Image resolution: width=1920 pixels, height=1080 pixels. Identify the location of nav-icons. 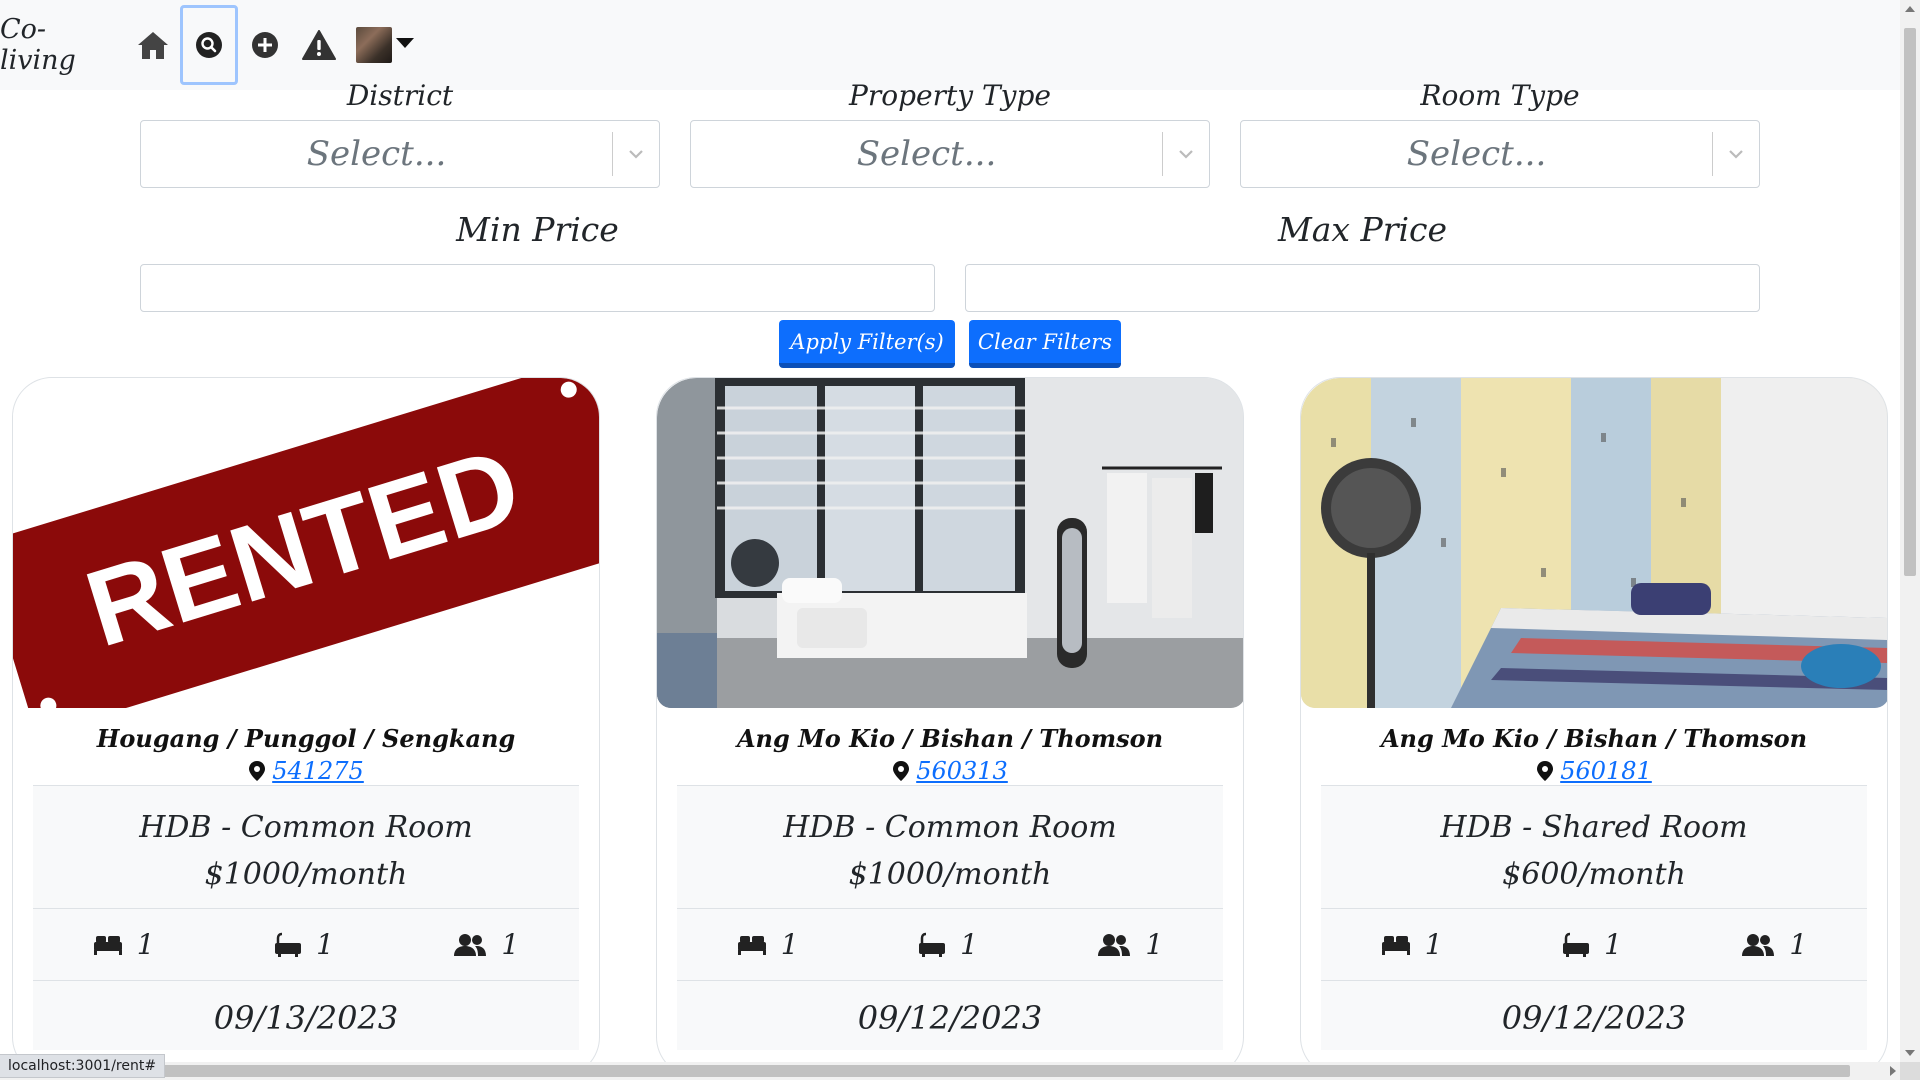
(236, 45).